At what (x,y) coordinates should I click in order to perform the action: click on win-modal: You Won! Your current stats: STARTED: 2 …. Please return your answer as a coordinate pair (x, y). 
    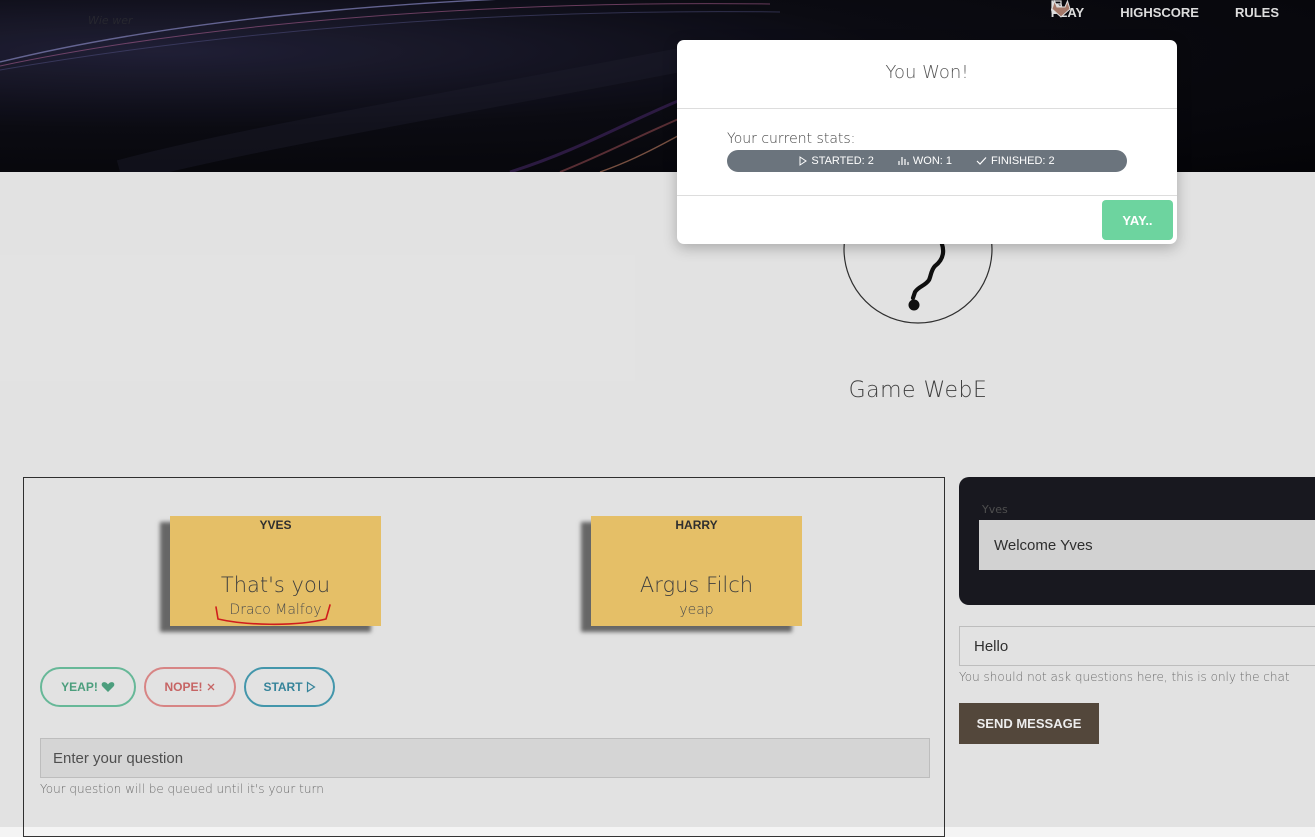
    Looking at the image, I should click on (927, 142).